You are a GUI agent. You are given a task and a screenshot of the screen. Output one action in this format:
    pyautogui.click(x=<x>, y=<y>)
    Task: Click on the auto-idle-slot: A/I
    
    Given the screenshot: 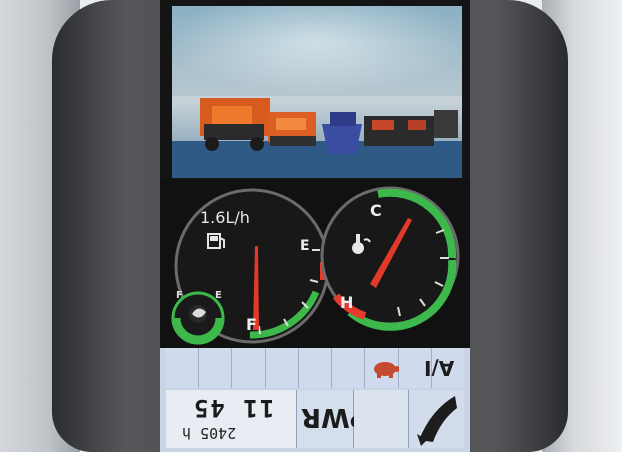 What is the action you would take?
    pyautogui.click(x=444, y=368)
    